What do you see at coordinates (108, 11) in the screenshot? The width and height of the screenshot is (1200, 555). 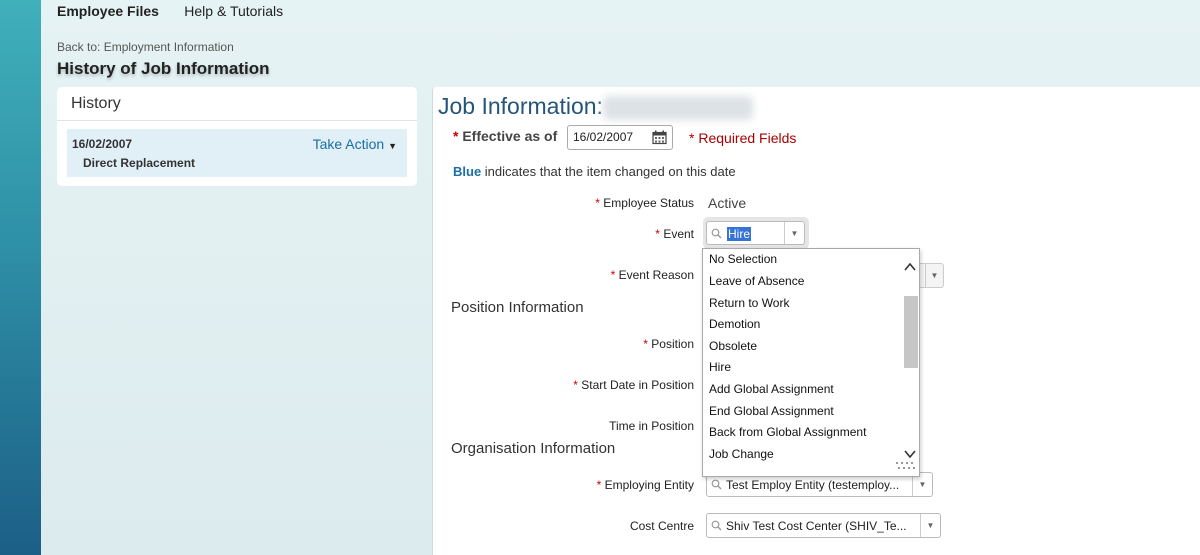 I see `nav-employee-files: Employee Files` at bounding box center [108, 11].